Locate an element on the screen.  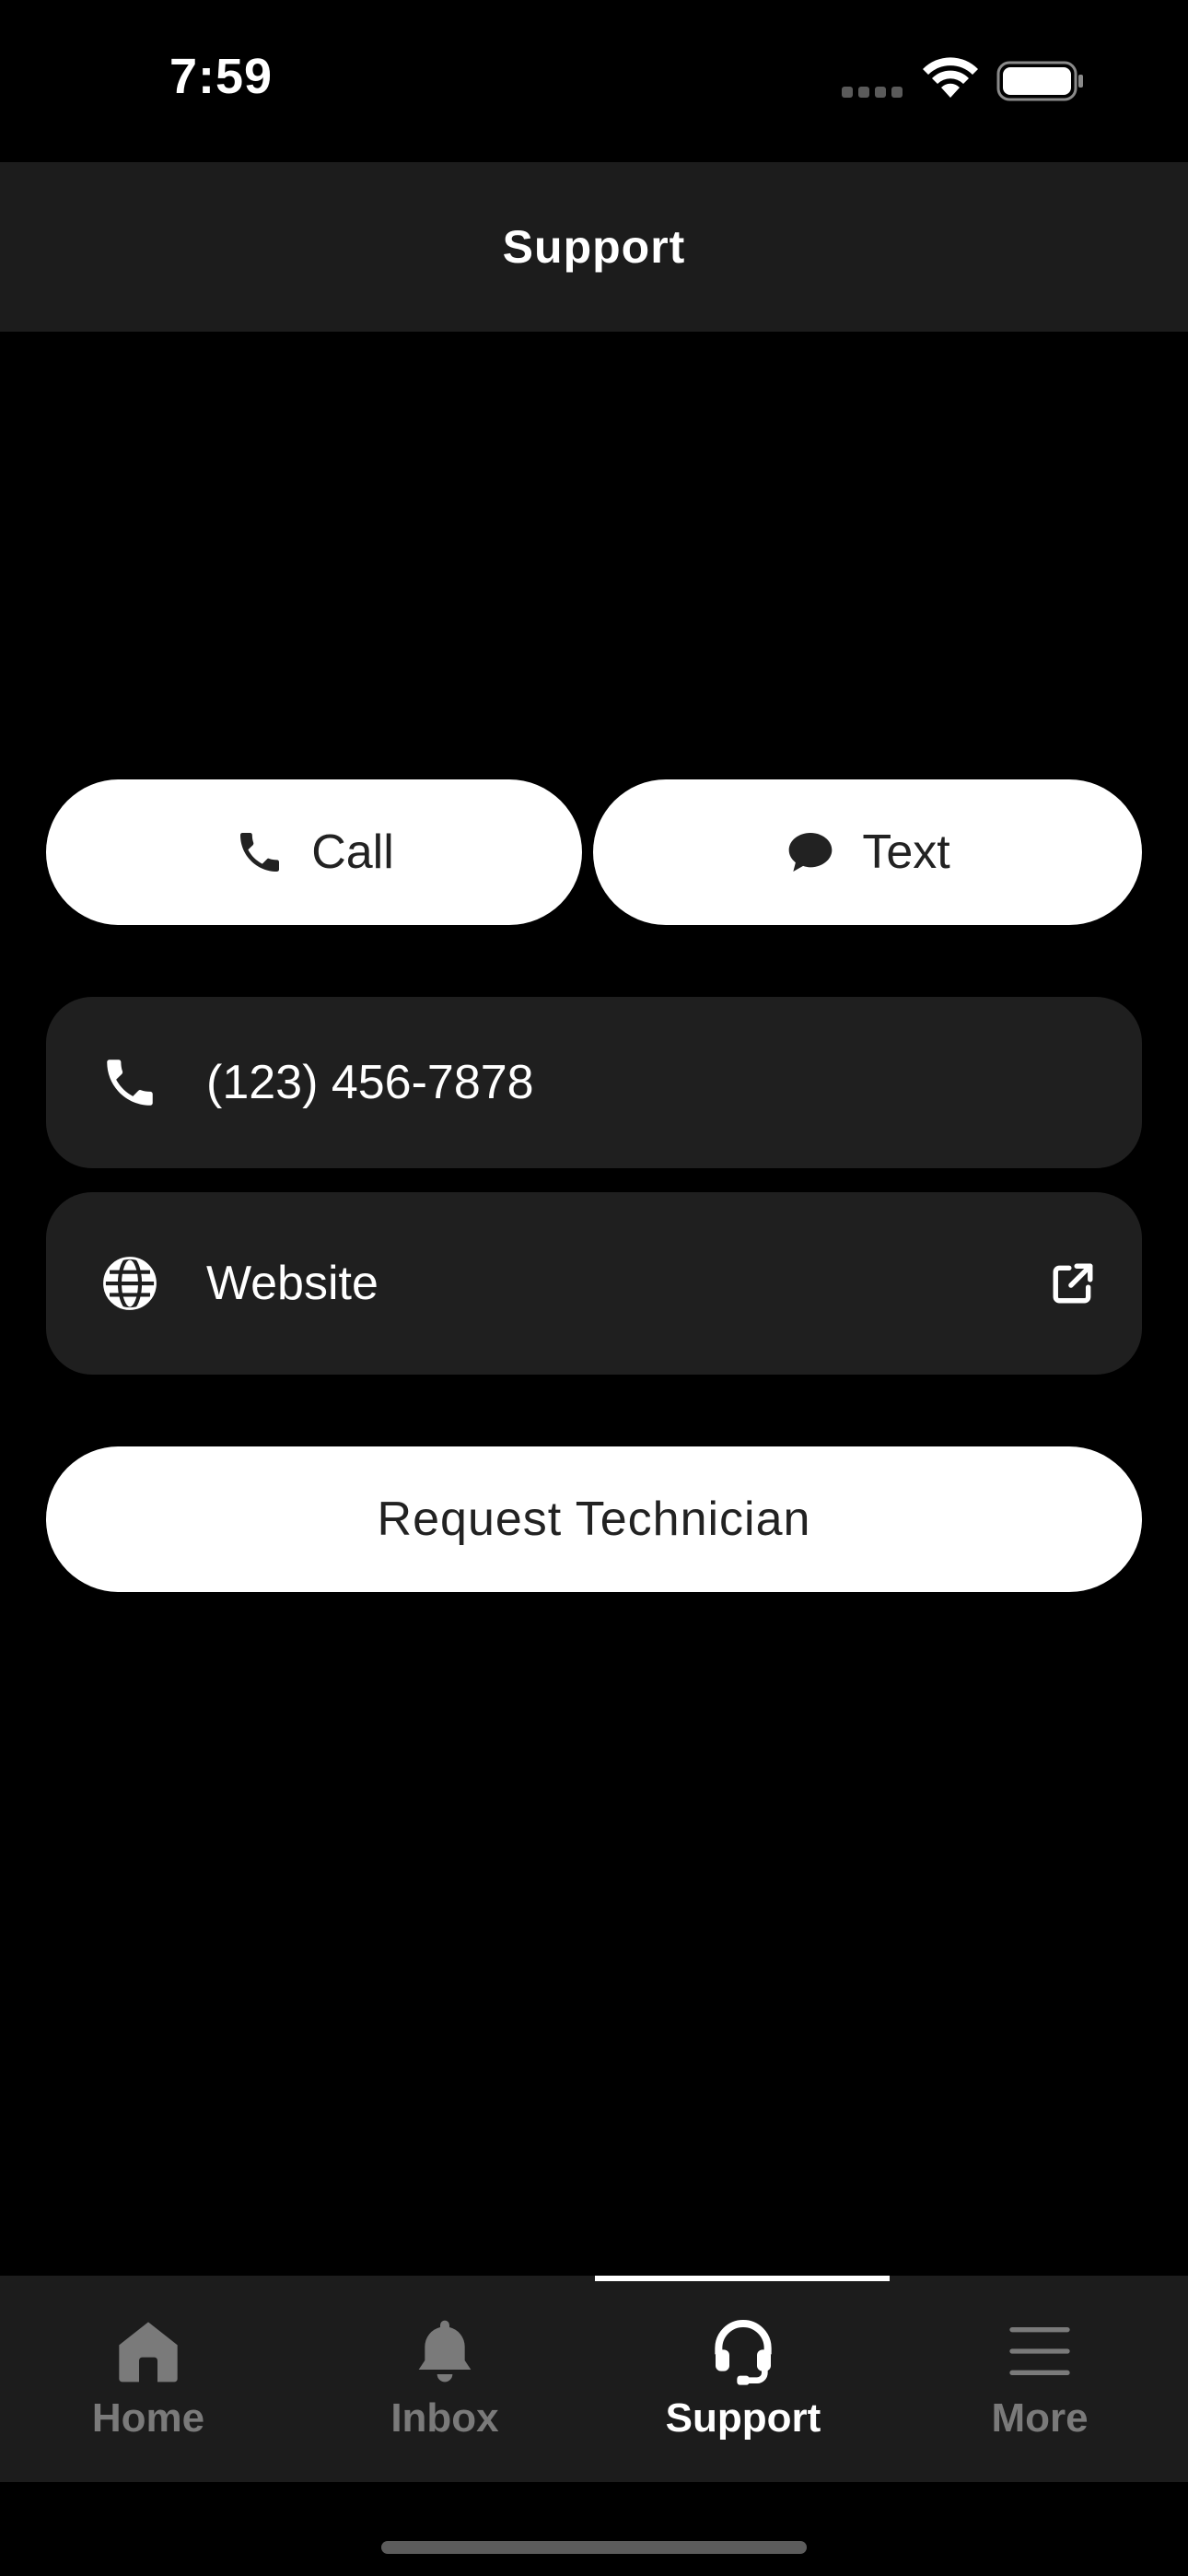
battery-icon is located at coordinates (1040, 81).